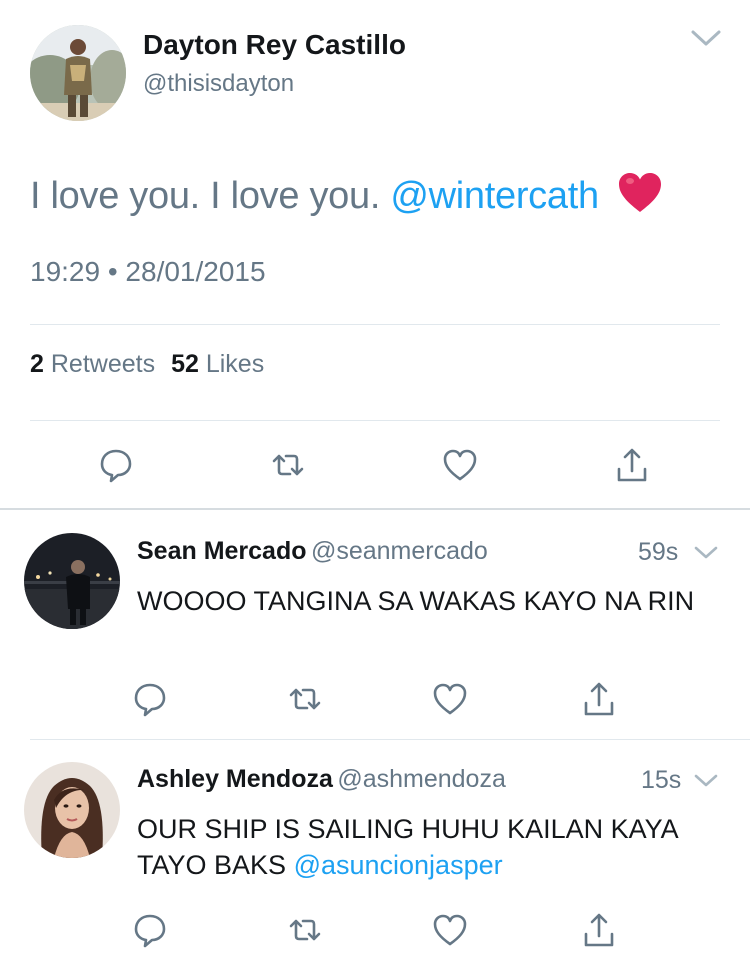 The width and height of the screenshot is (750, 969). What do you see at coordinates (399, 551) in the screenshot?
I see `reply-author-handle: @seanmercado` at bounding box center [399, 551].